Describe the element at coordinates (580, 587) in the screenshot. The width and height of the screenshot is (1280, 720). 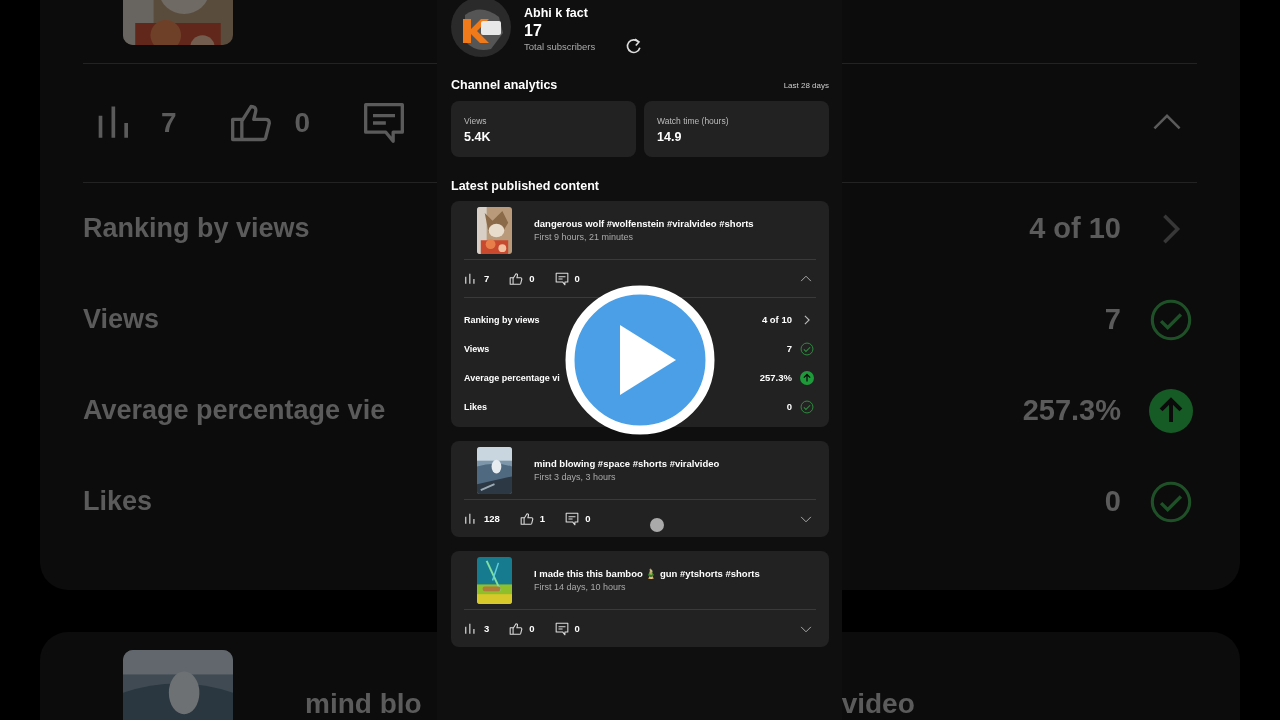
I see `video-age: First 14 days, 10 hours` at that location.